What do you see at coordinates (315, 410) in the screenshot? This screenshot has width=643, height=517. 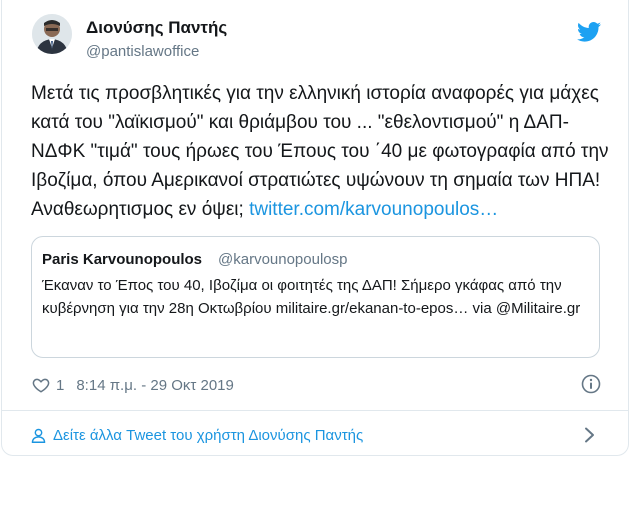 I see `divider` at bounding box center [315, 410].